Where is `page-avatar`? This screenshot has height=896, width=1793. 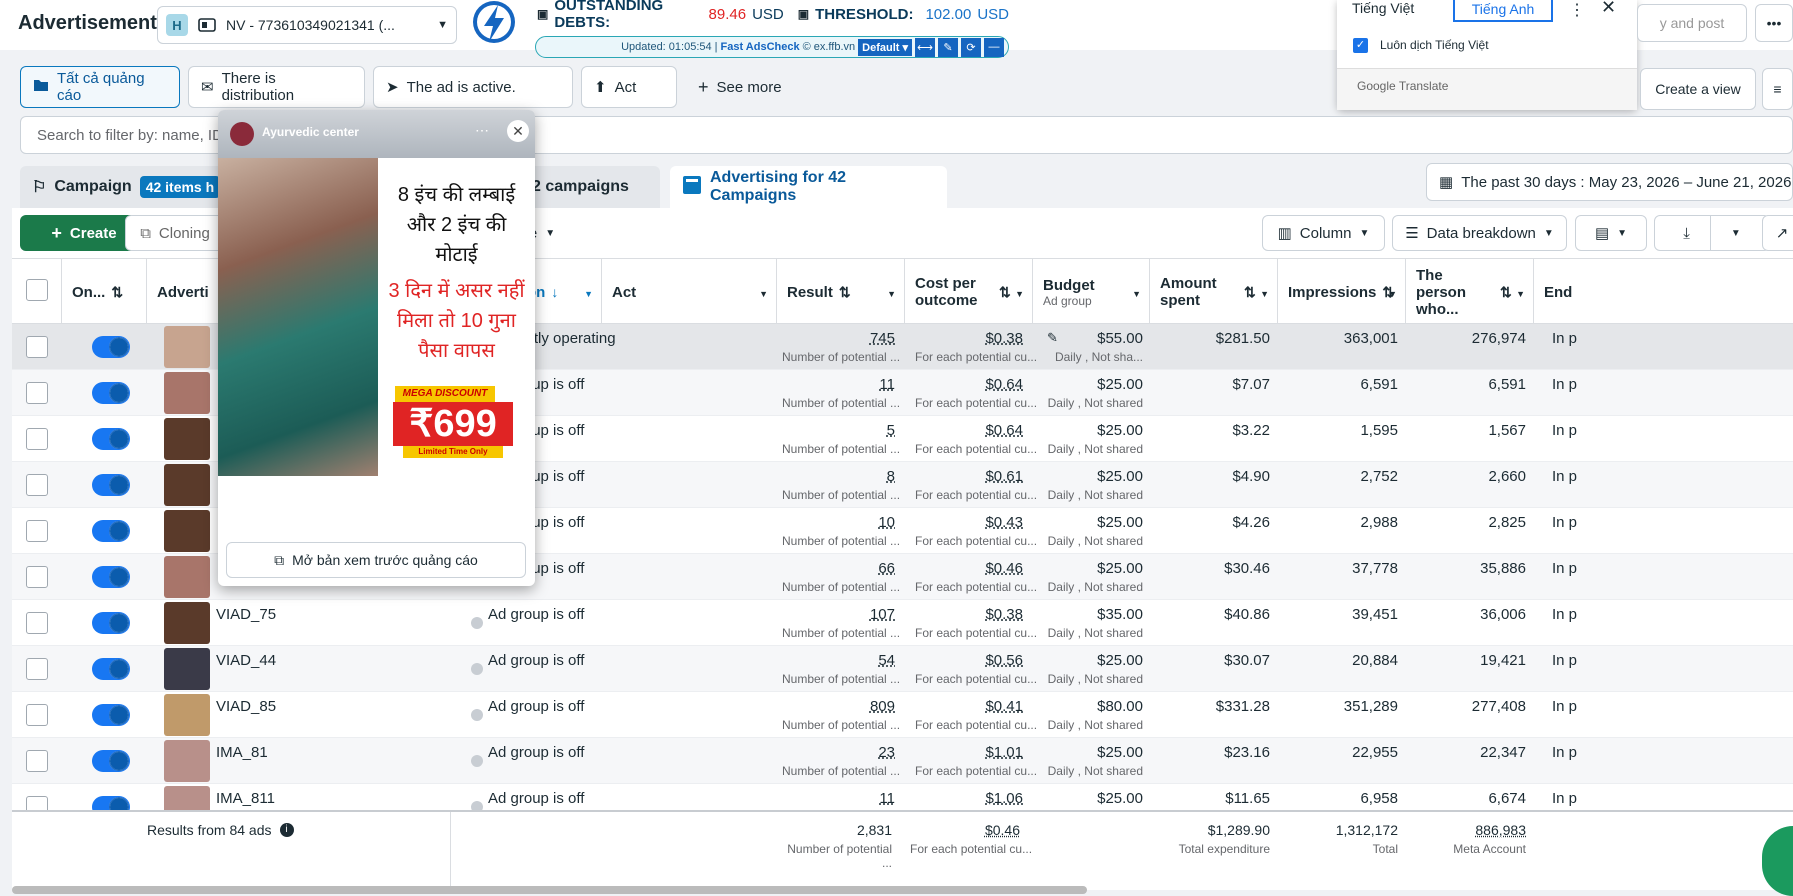
page-avatar is located at coordinates (242, 134).